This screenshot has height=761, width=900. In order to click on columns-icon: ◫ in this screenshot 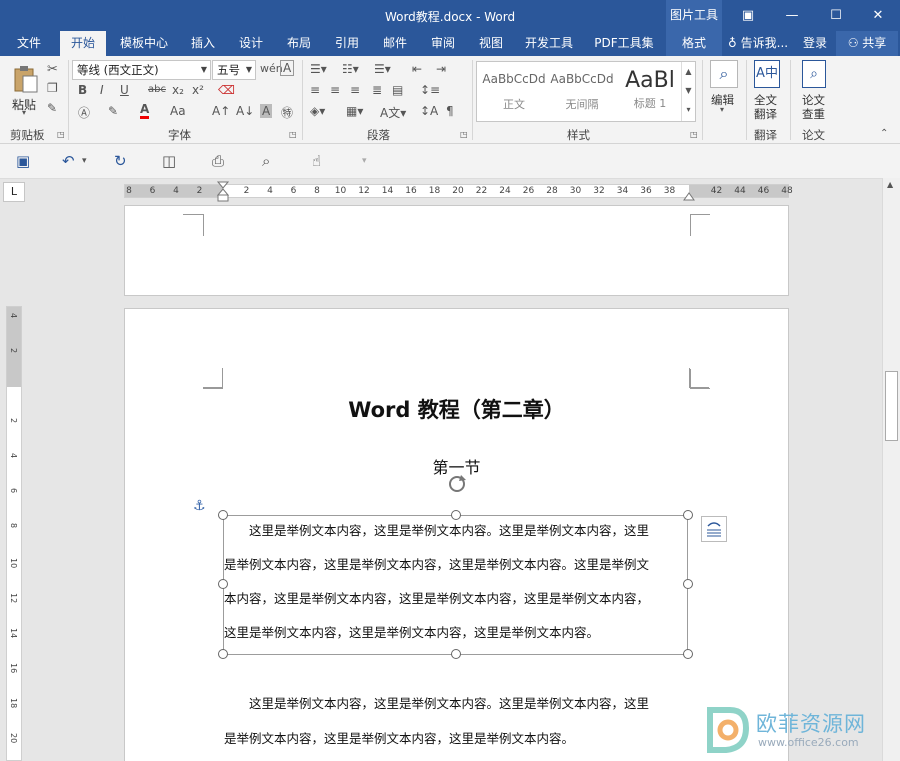, I will do `click(169, 161)`.